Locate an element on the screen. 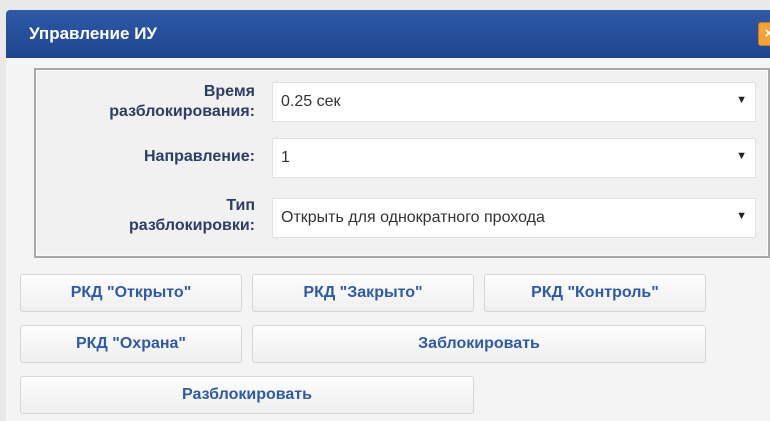 The image size is (770, 421). unlock-type-select: Открыть для однократного прохода ▼ is located at coordinates (514, 218).